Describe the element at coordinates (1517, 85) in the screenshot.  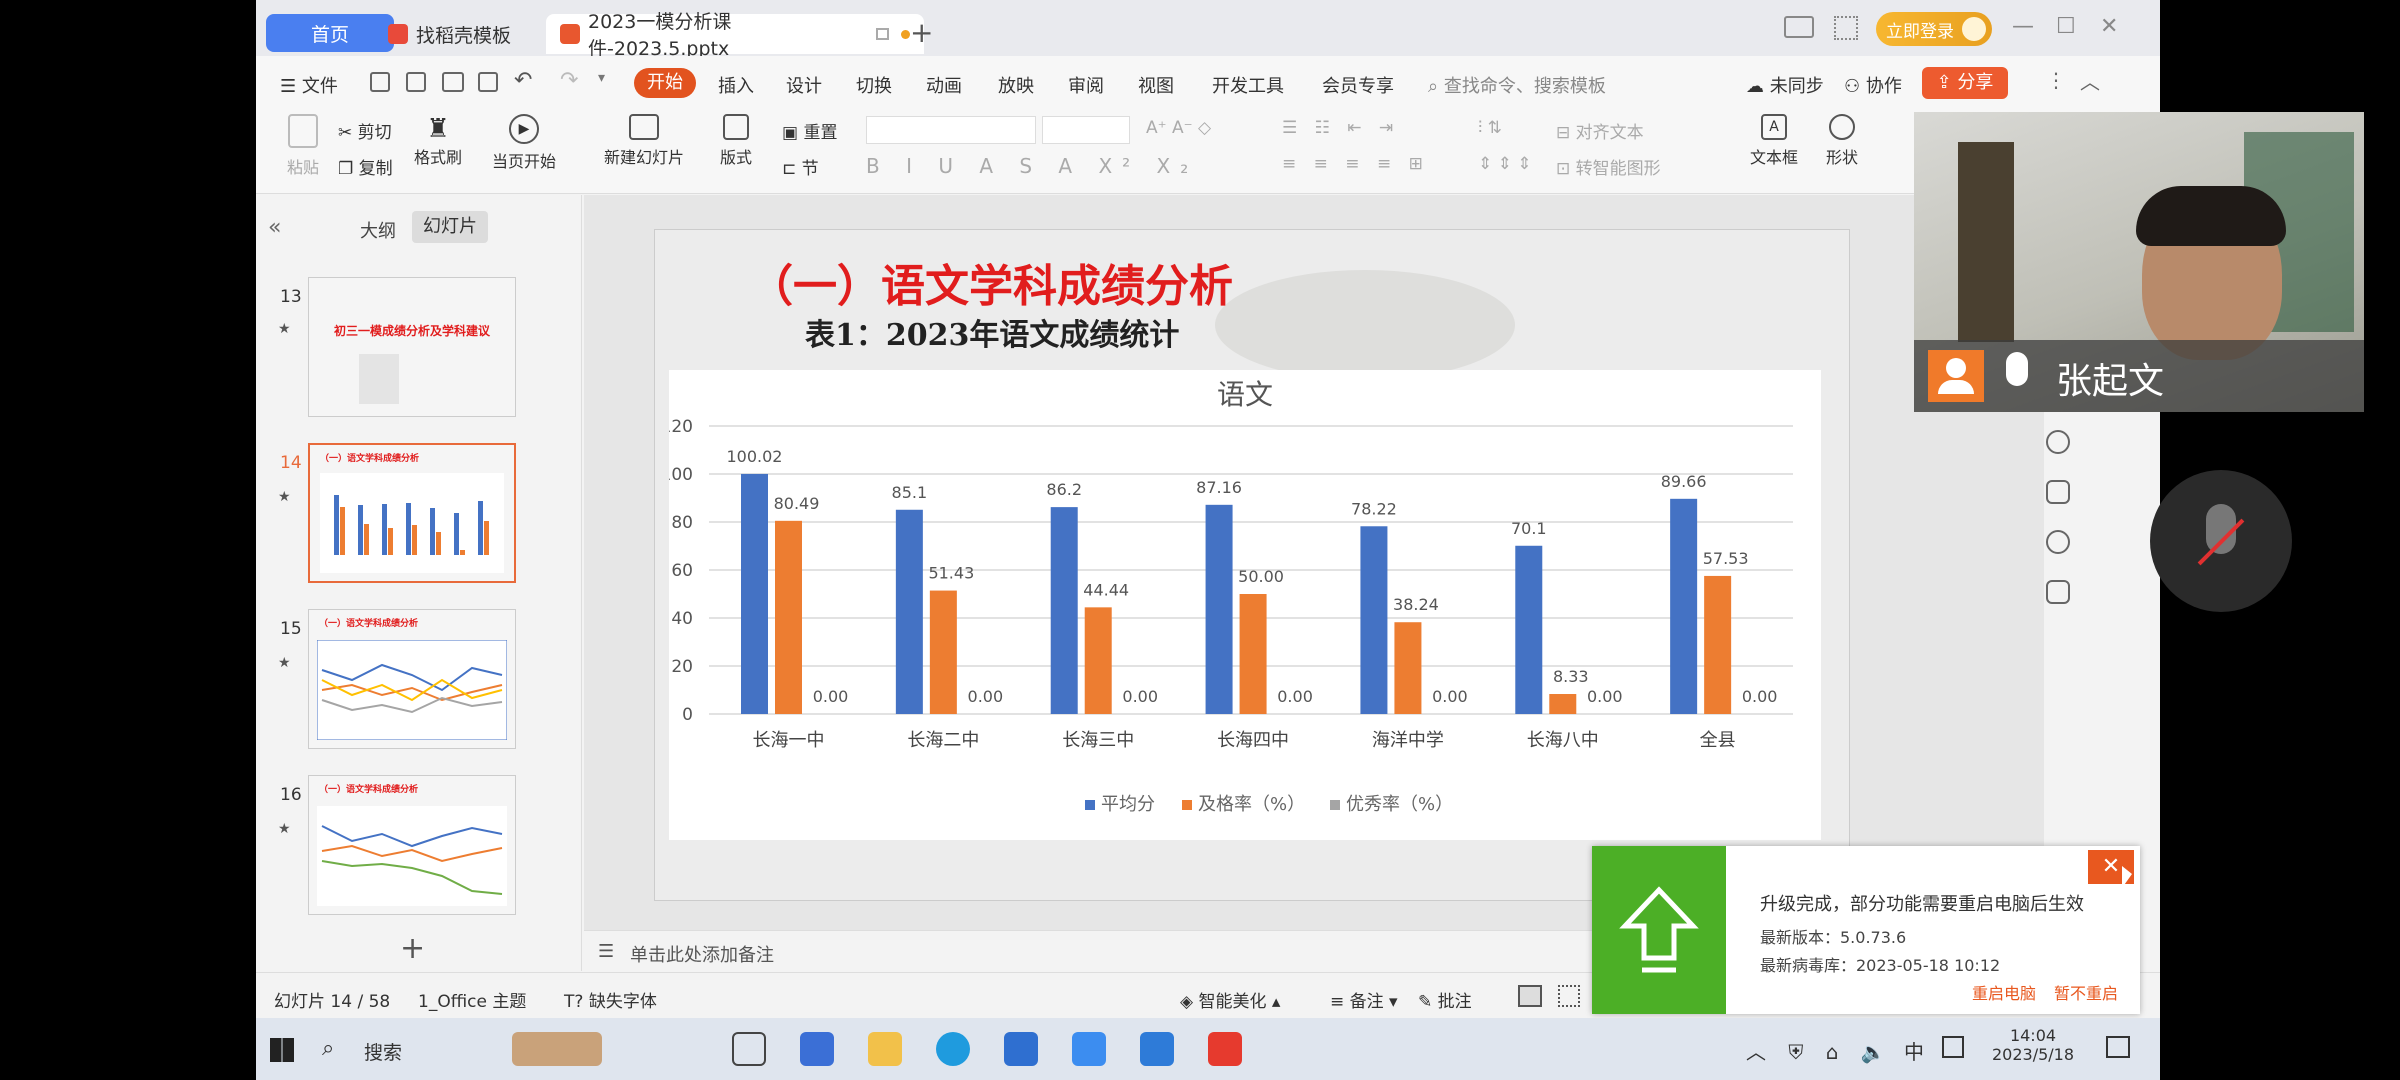
I see `command-search: ⌕ 查找命令、搜索模板` at that location.